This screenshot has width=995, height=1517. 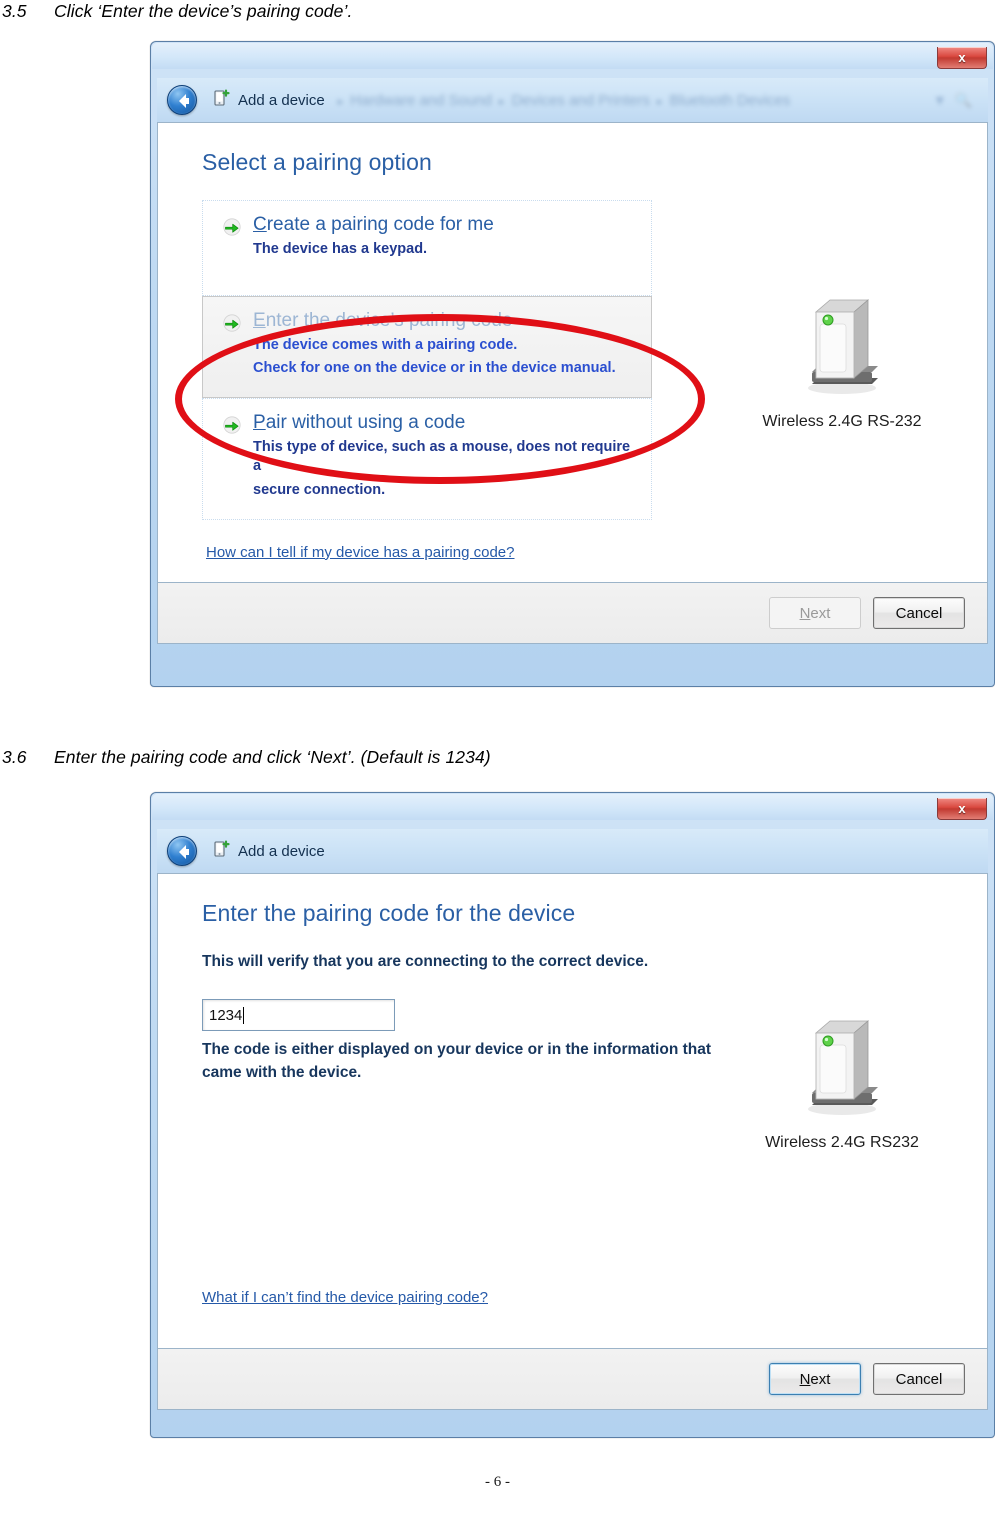 What do you see at coordinates (572, 1379) in the screenshot?
I see `dialog-2-button-bar: Next Cancel` at bounding box center [572, 1379].